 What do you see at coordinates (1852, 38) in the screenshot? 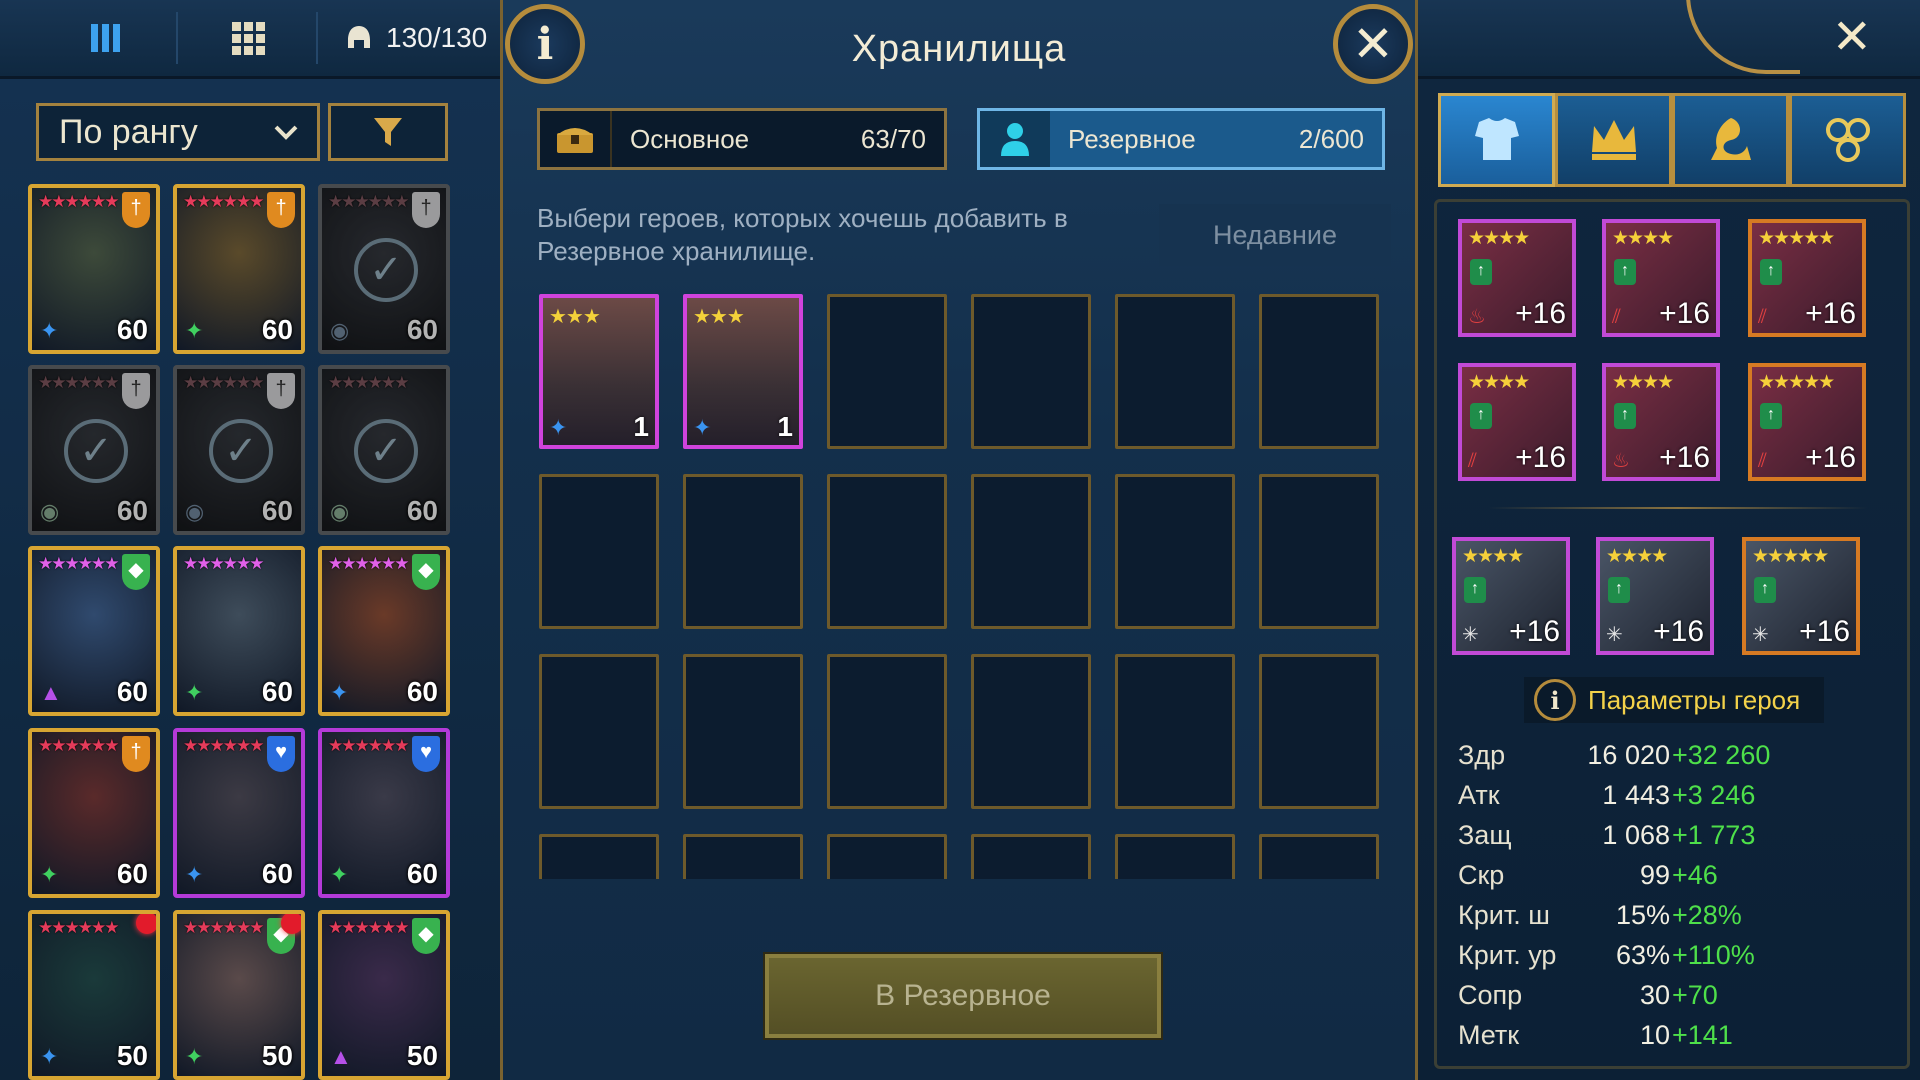
I see `close-icon: ✕` at bounding box center [1852, 38].